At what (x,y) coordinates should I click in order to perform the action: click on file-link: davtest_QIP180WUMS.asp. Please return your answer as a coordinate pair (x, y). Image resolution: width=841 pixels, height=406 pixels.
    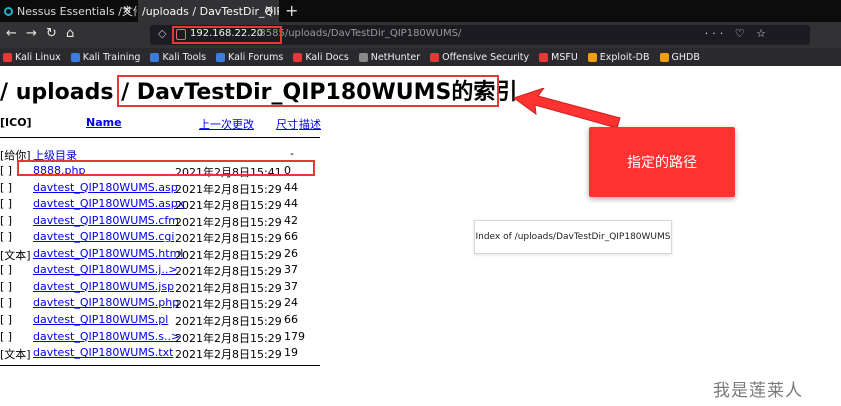
    Looking at the image, I should click on (105, 187).